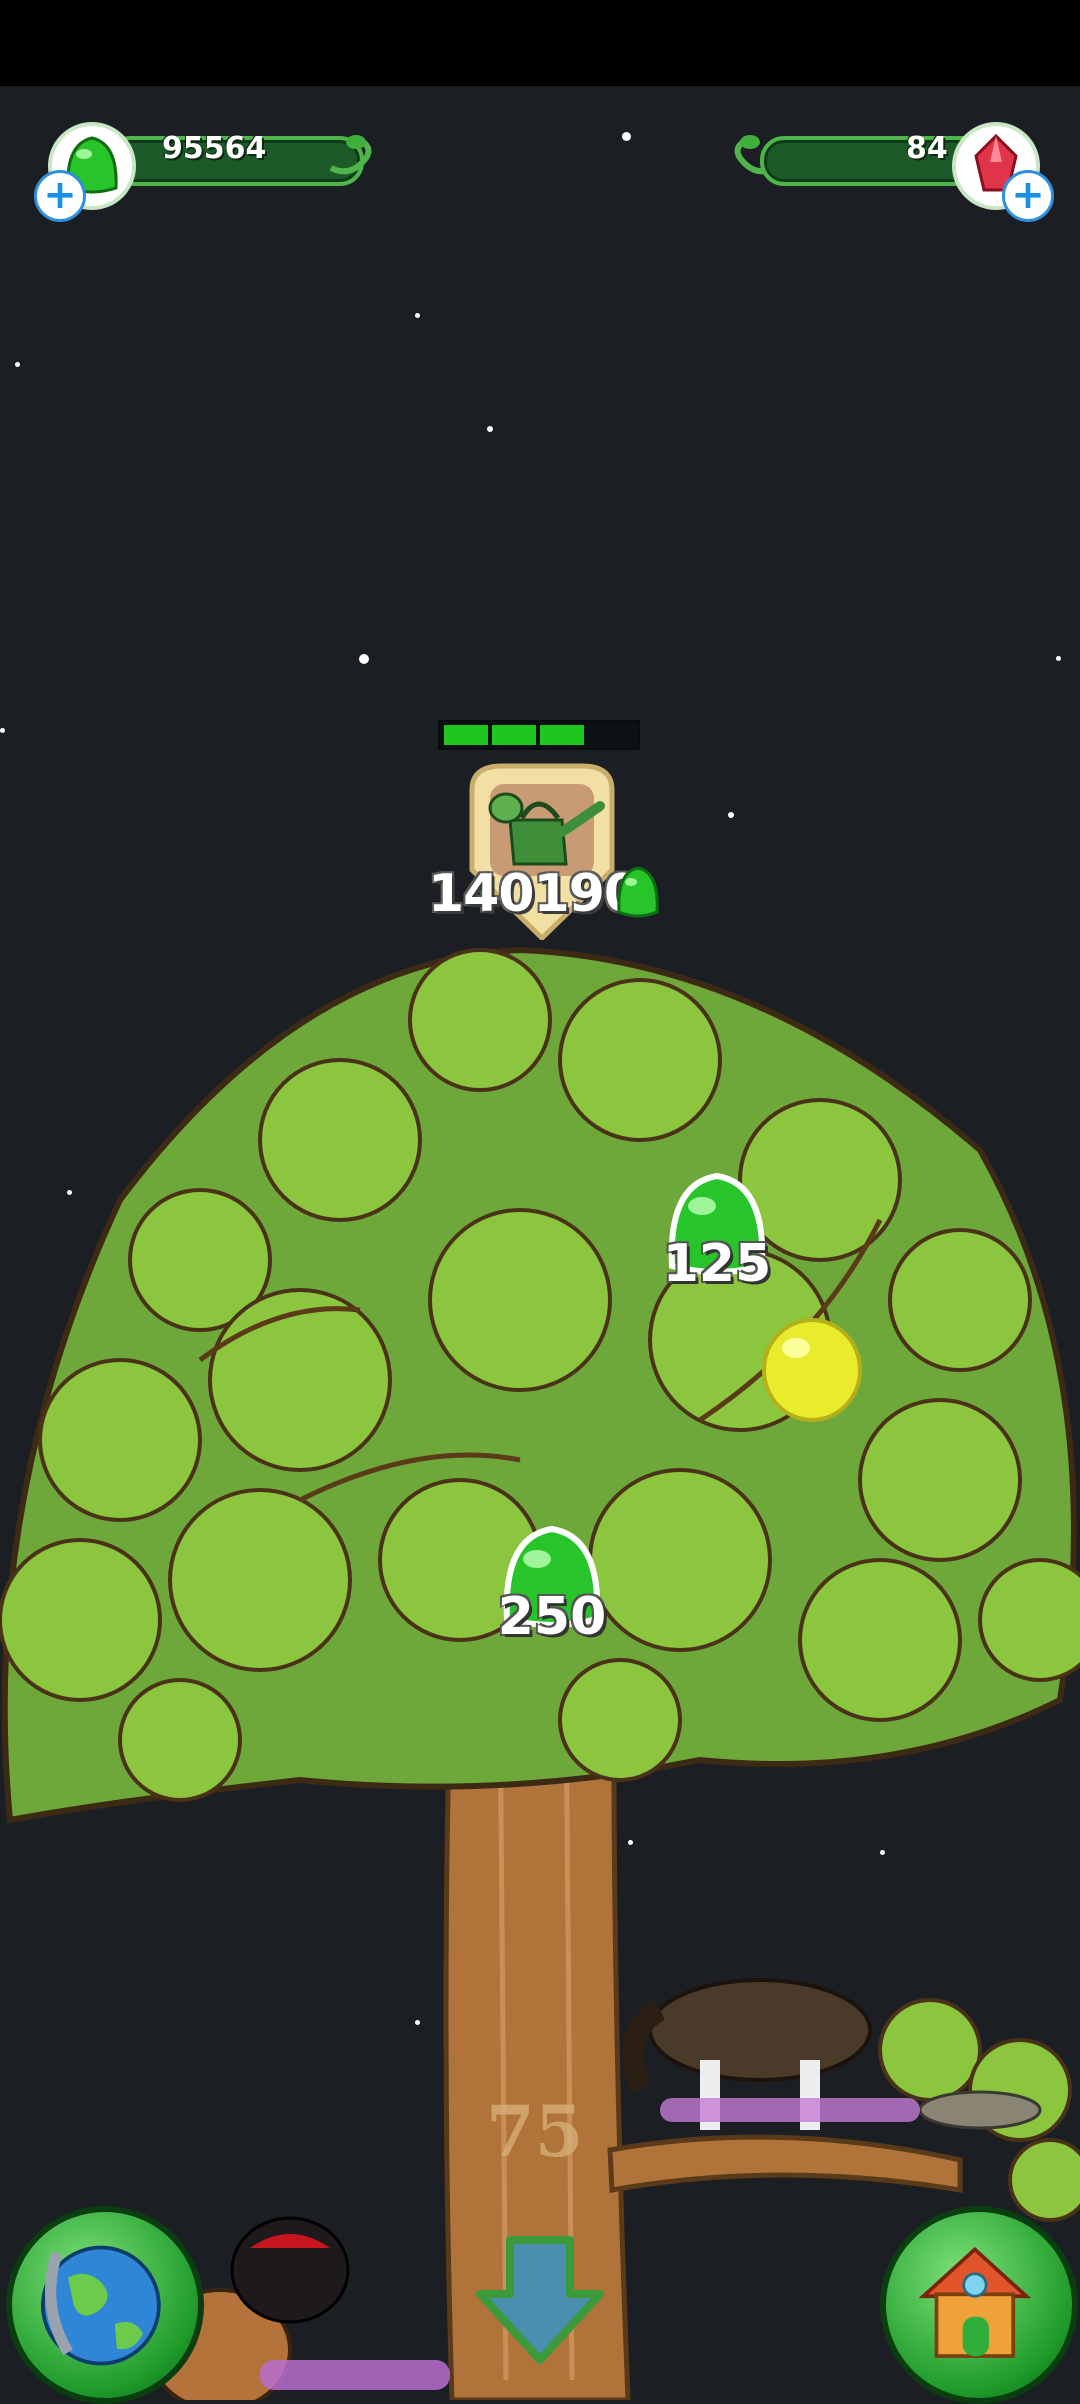 Image resolution: width=1080 pixels, height=2404 pixels. Describe the element at coordinates (895, 172) in the screenshot. I see `gem-counter: 84 +` at that location.